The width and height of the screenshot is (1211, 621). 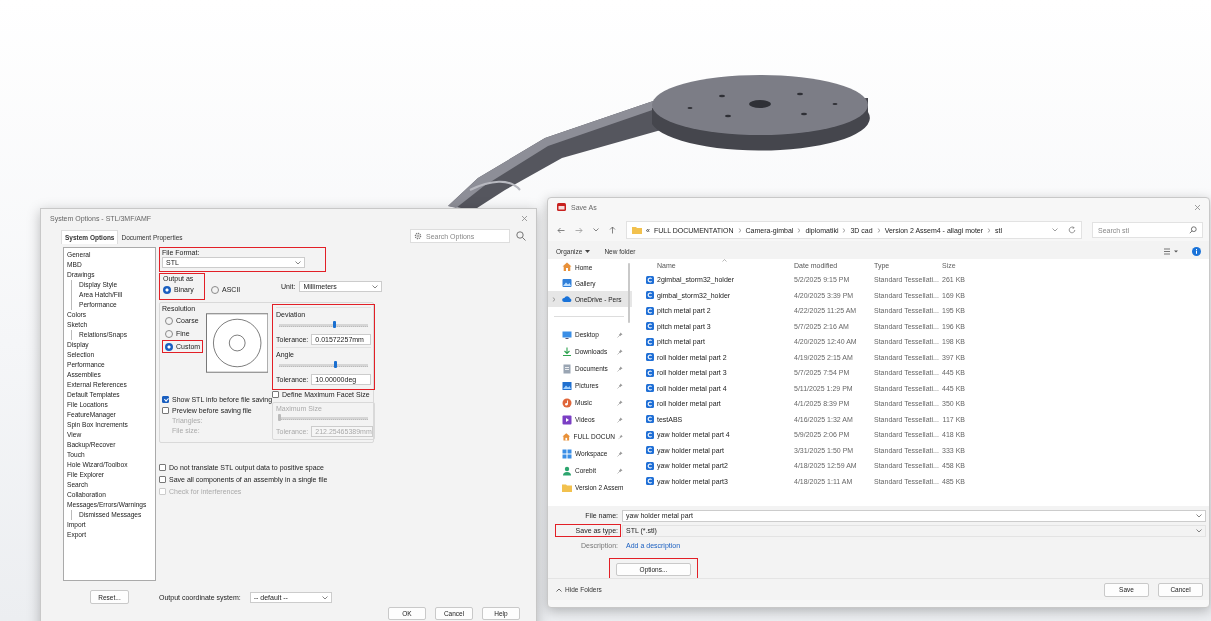 I want to click on cloud-icon, so click(x=567, y=299).